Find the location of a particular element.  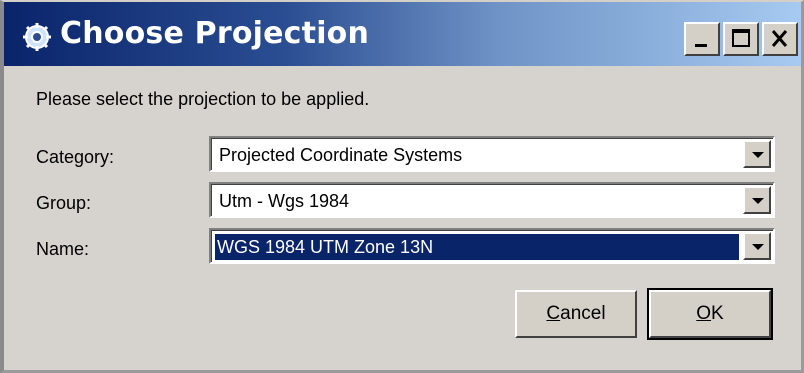

maximize-button is located at coordinates (741, 39).